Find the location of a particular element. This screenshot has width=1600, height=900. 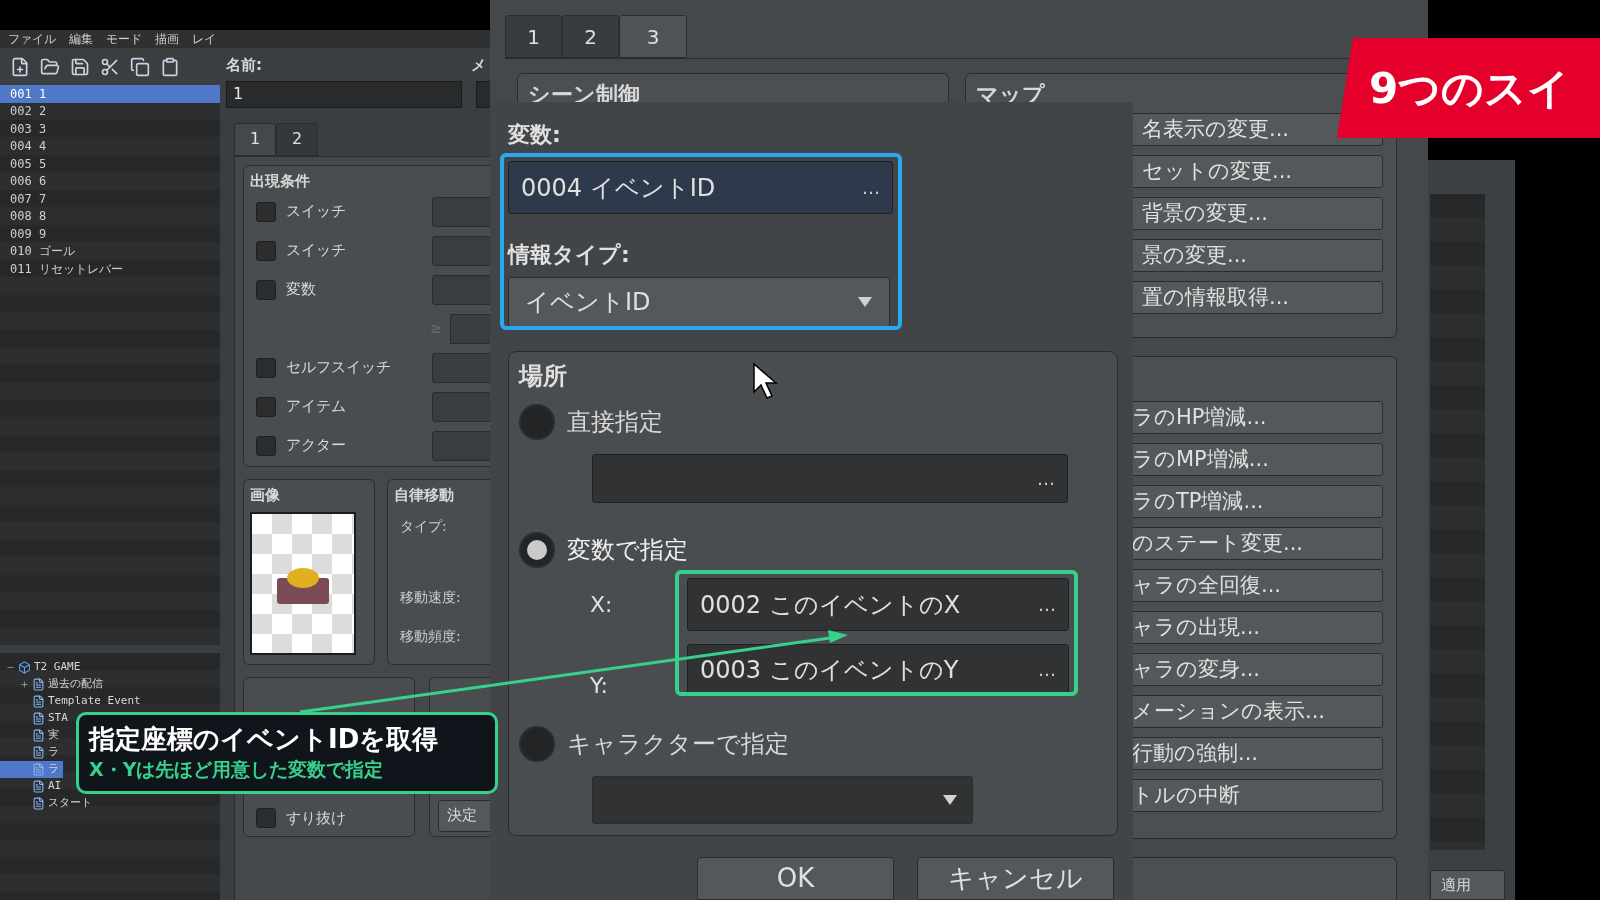

field-label: メ is located at coordinates (478, 65).